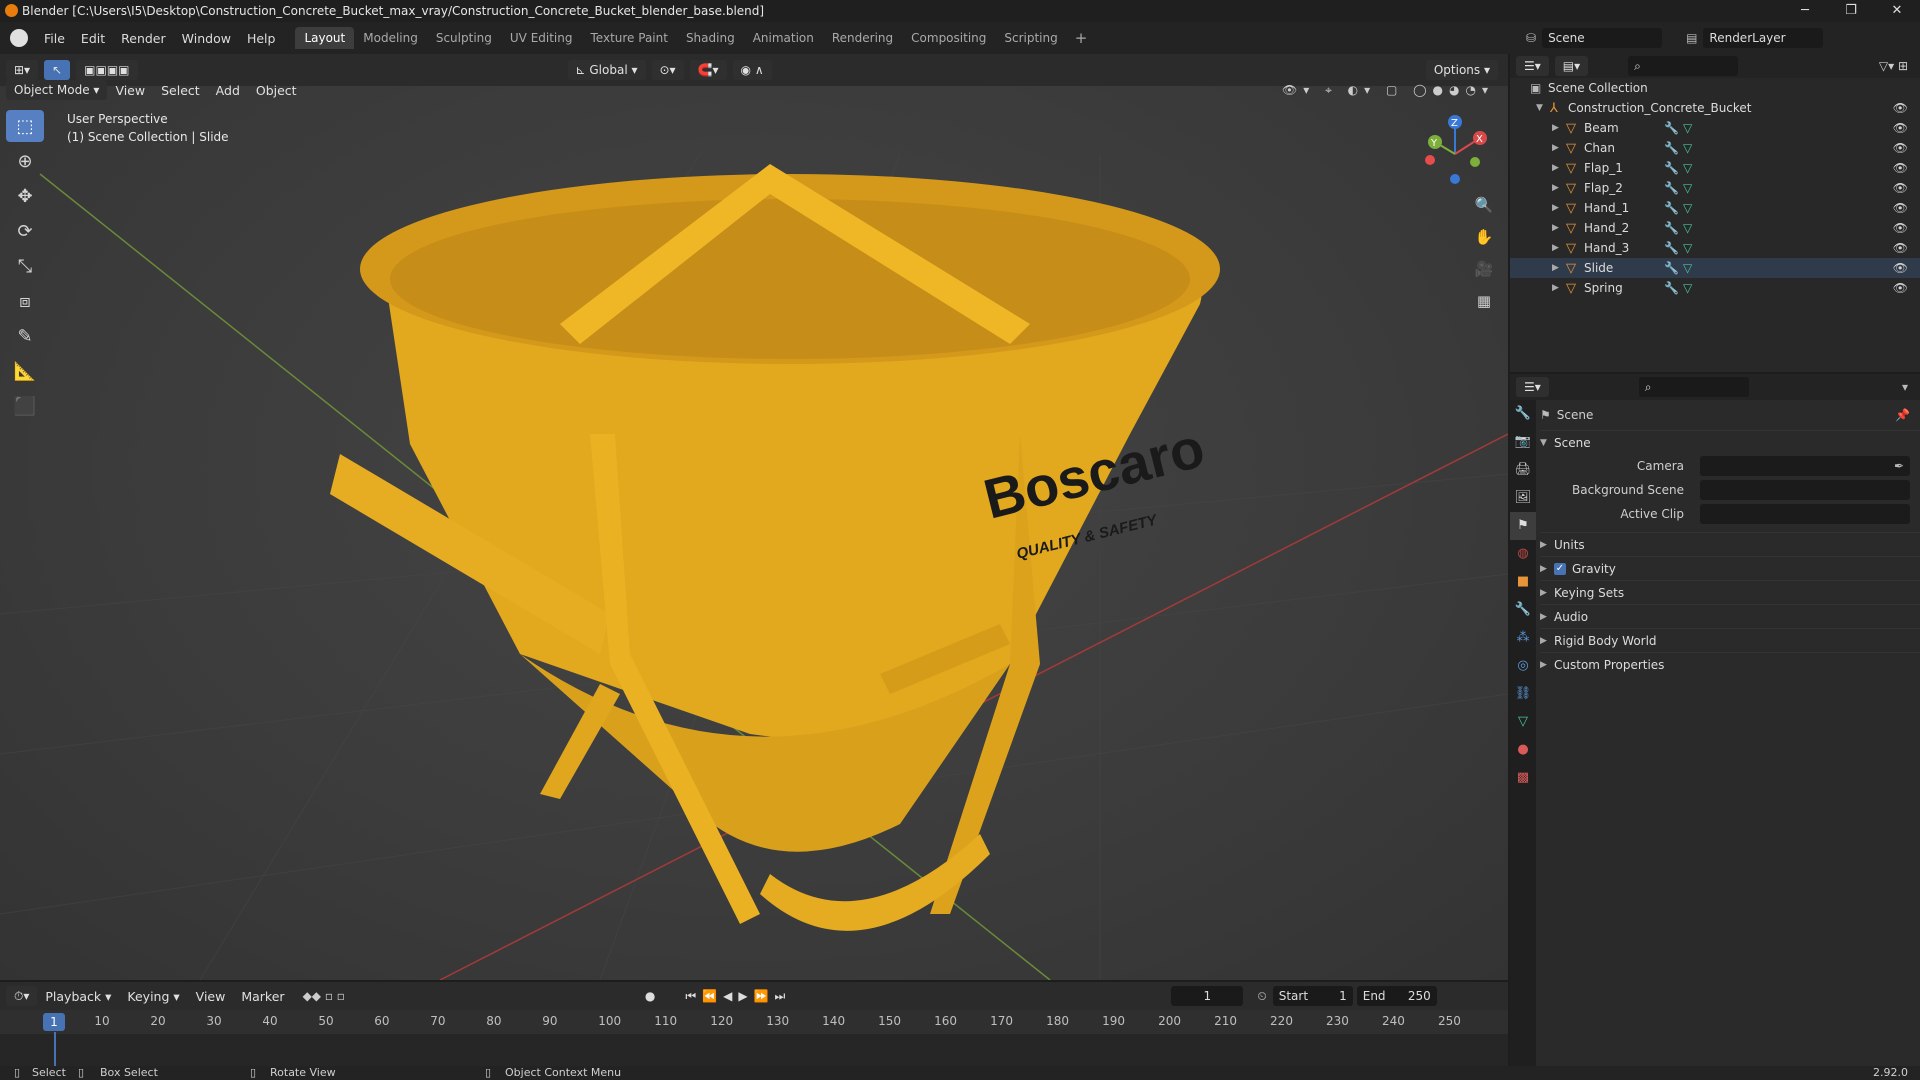 Image resolution: width=1920 pixels, height=1080 pixels. I want to click on blender-menu-icon, so click(19, 38).